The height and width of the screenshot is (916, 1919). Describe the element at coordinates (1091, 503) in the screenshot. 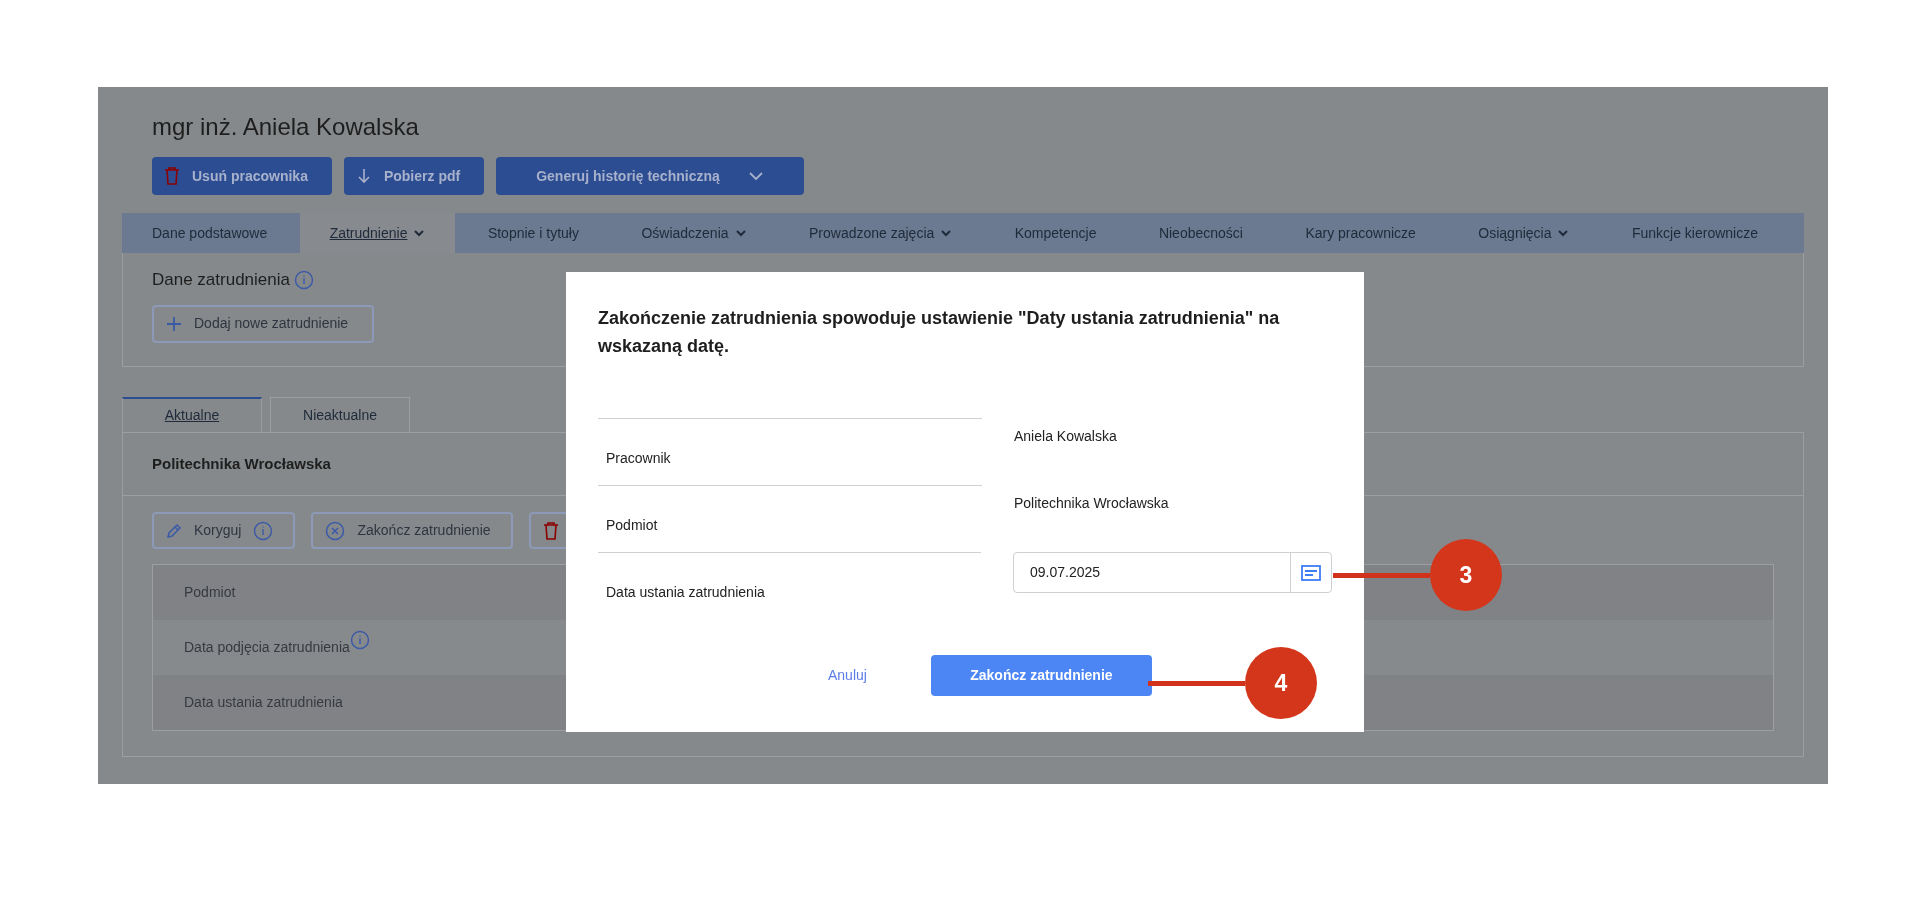

I see `field-value: Politechnika Wrocławska` at that location.